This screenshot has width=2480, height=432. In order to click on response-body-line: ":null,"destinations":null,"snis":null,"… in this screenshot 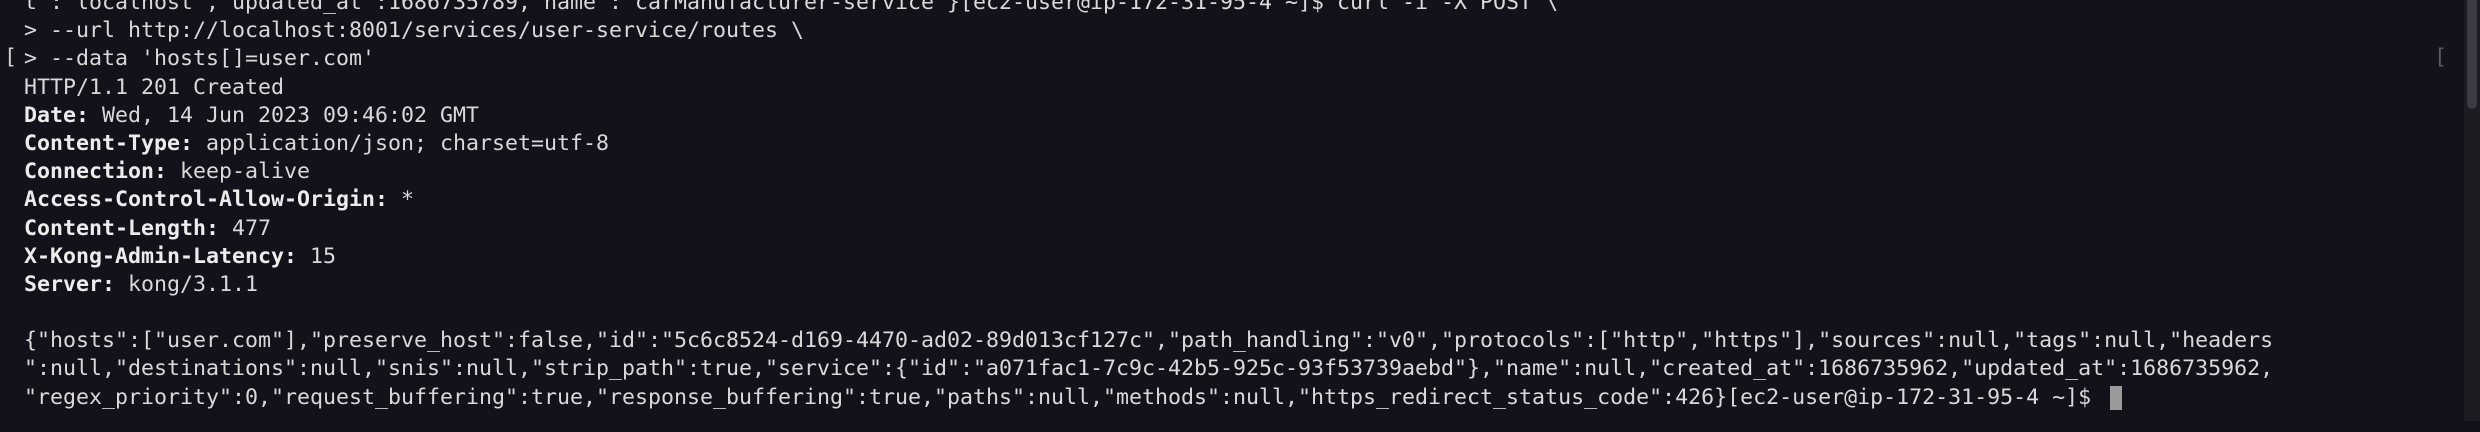, I will do `click(1149, 369)`.